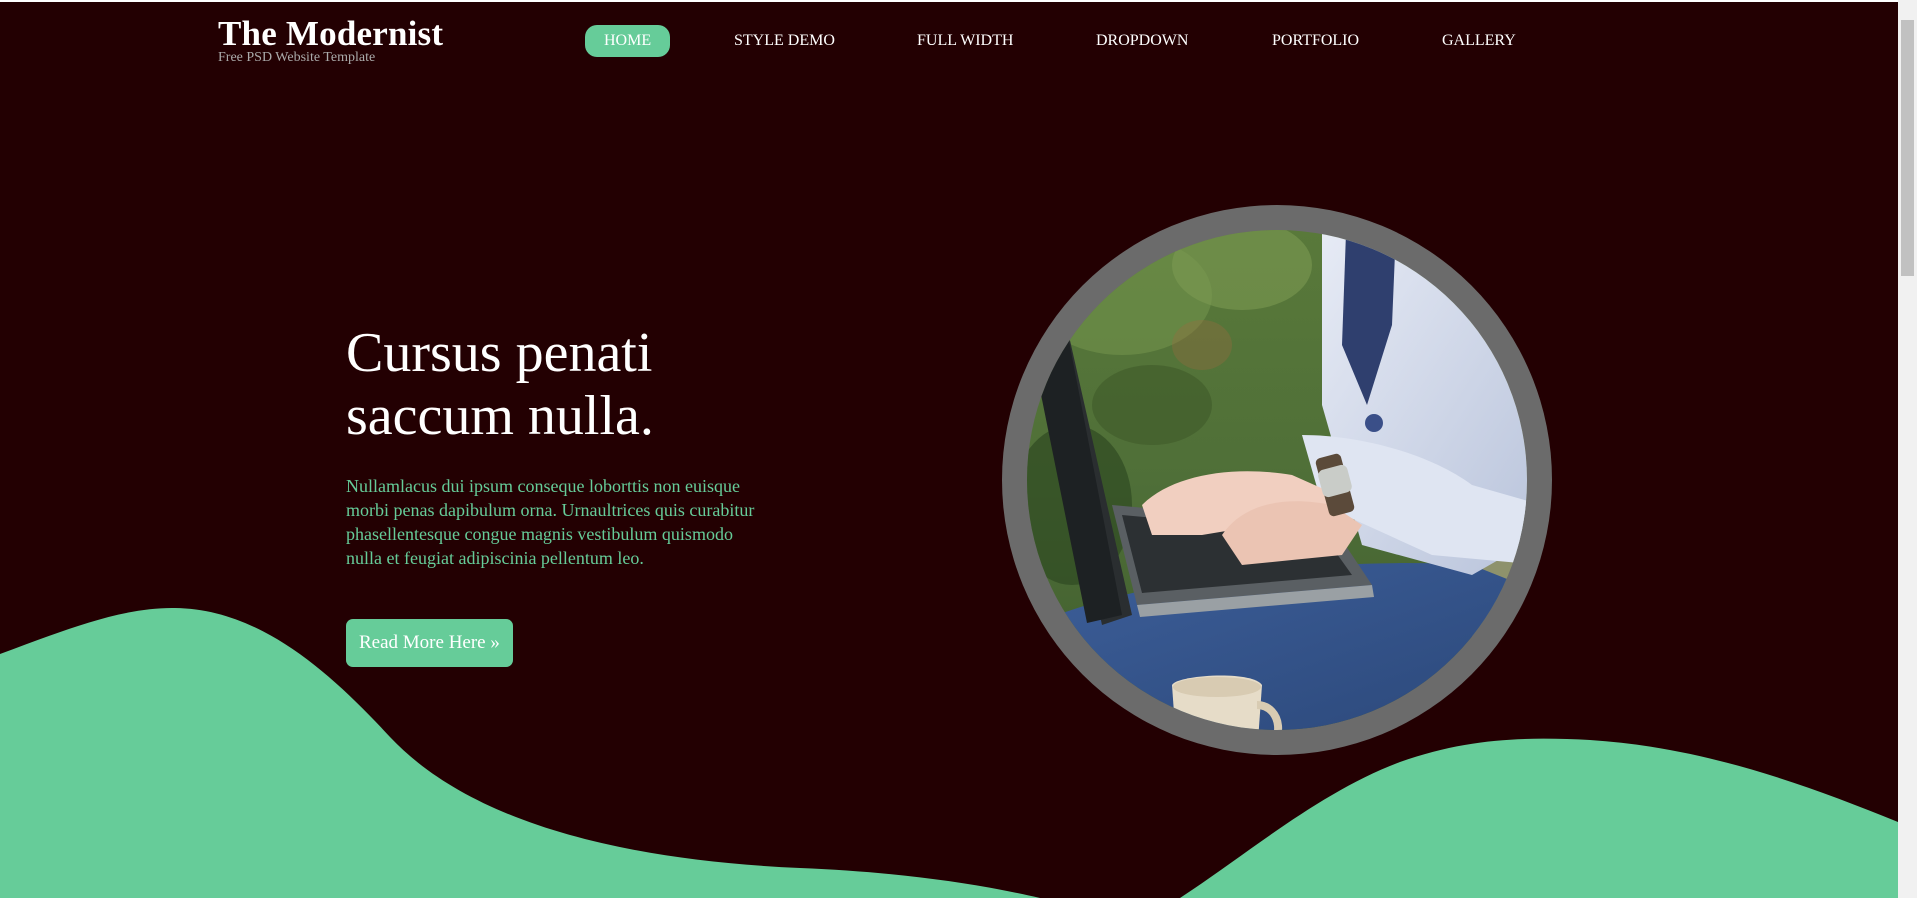 Image resolution: width=1917 pixels, height=898 pixels. I want to click on site-logo: The Modernist Free PSD Website Template, so click(330, 40).